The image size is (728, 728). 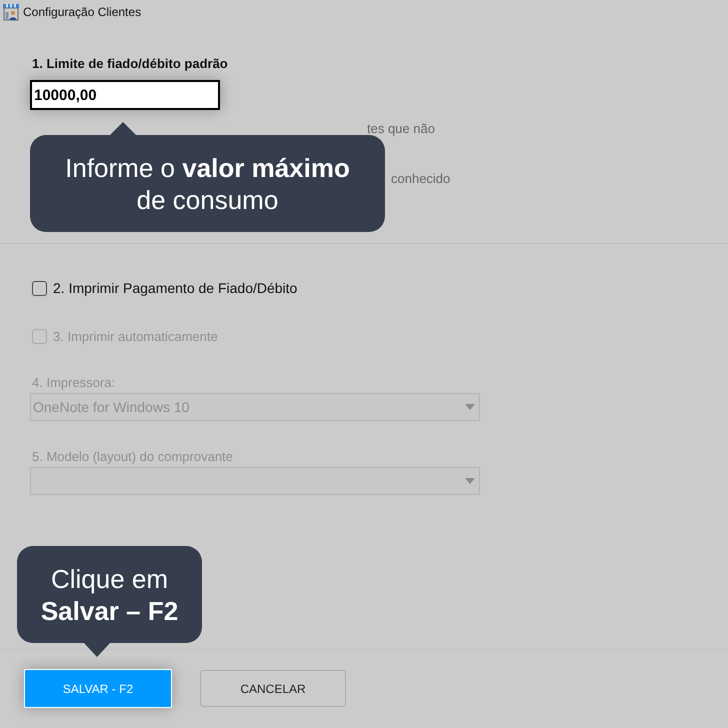 I want to click on tooltip-text: Clique em Salvar – F2, so click(x=109, y=594).